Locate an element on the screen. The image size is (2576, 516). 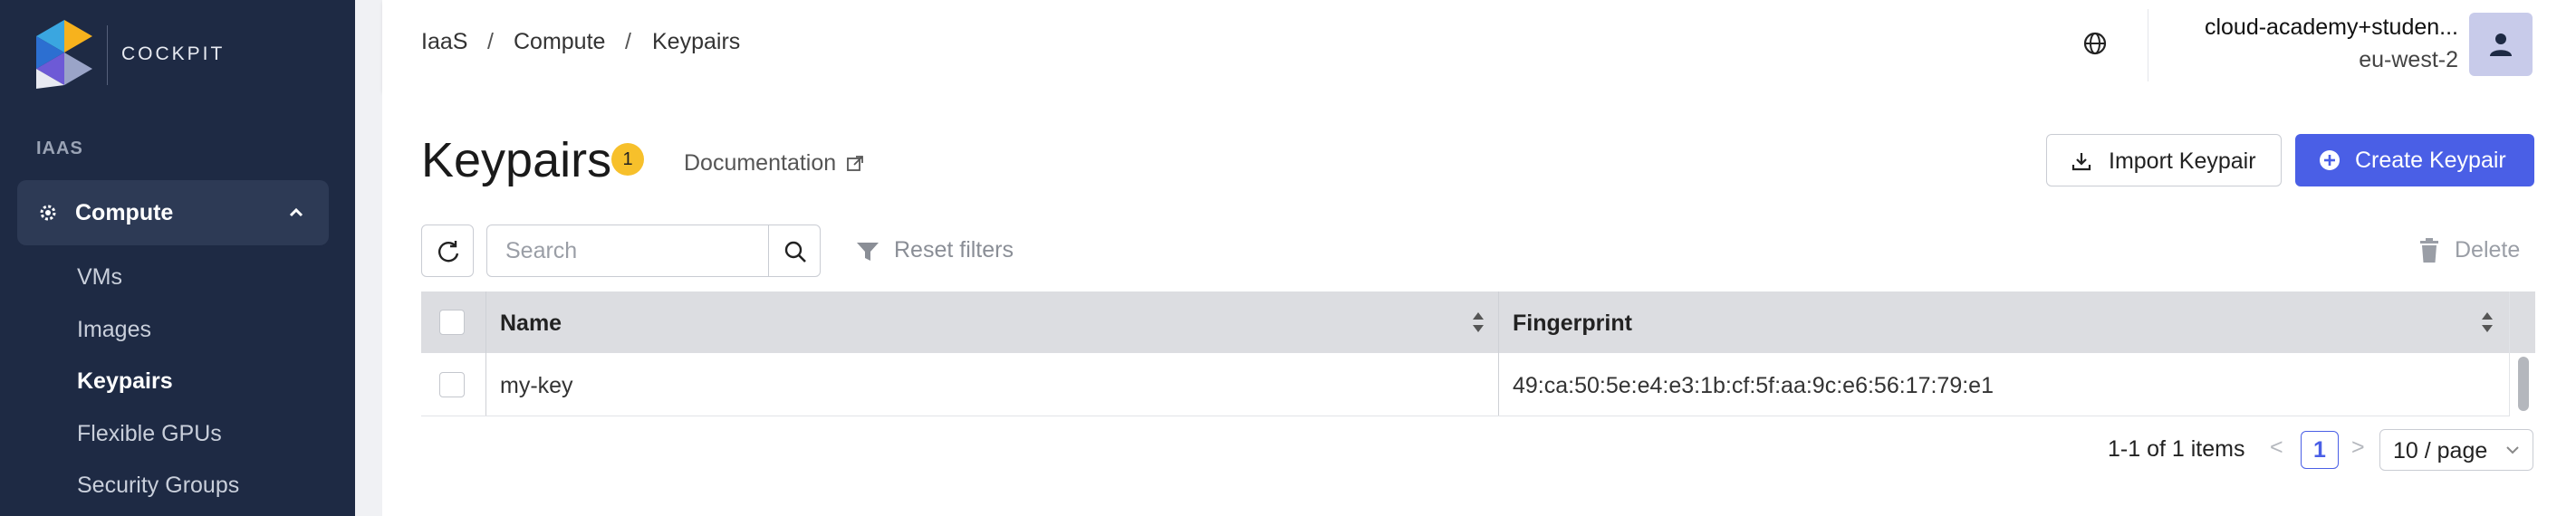
search-icon is located at coordinates (795, 252).